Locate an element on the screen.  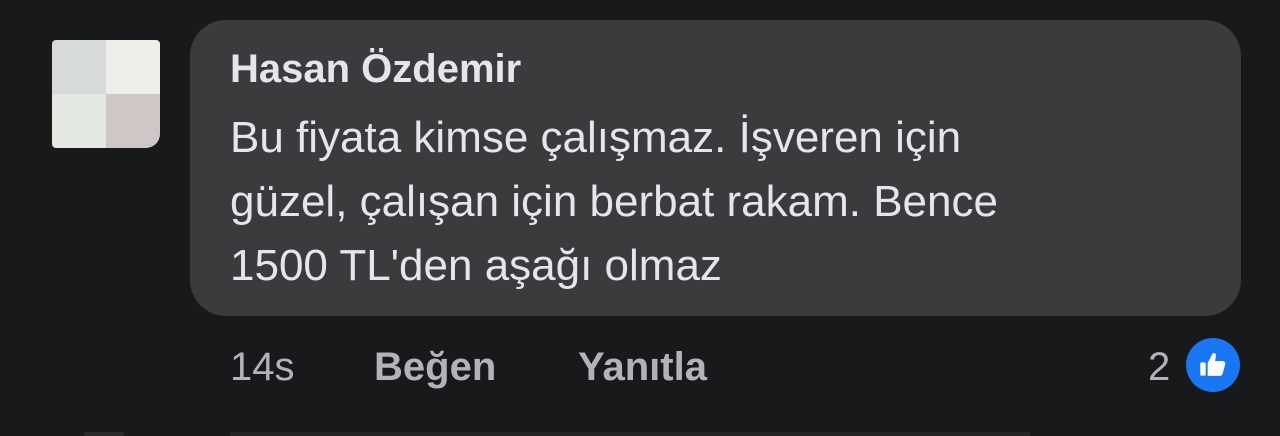
like-button: Beğen is located at coordinates (435, 367).